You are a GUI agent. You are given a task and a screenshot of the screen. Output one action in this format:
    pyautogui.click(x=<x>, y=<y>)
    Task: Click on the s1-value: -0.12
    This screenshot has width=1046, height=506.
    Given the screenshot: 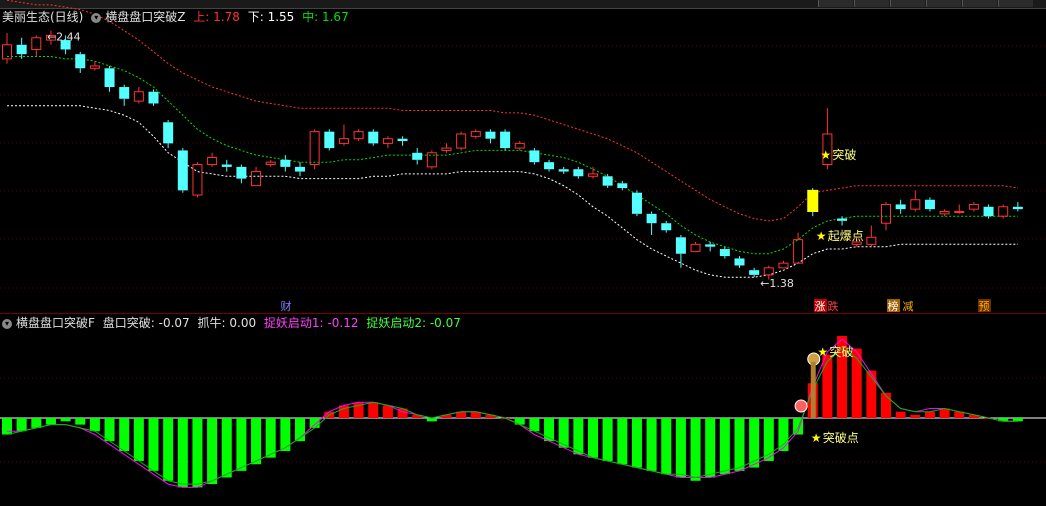 What is the action you would take?
    pyautogui.click(x=343, y=323)
    